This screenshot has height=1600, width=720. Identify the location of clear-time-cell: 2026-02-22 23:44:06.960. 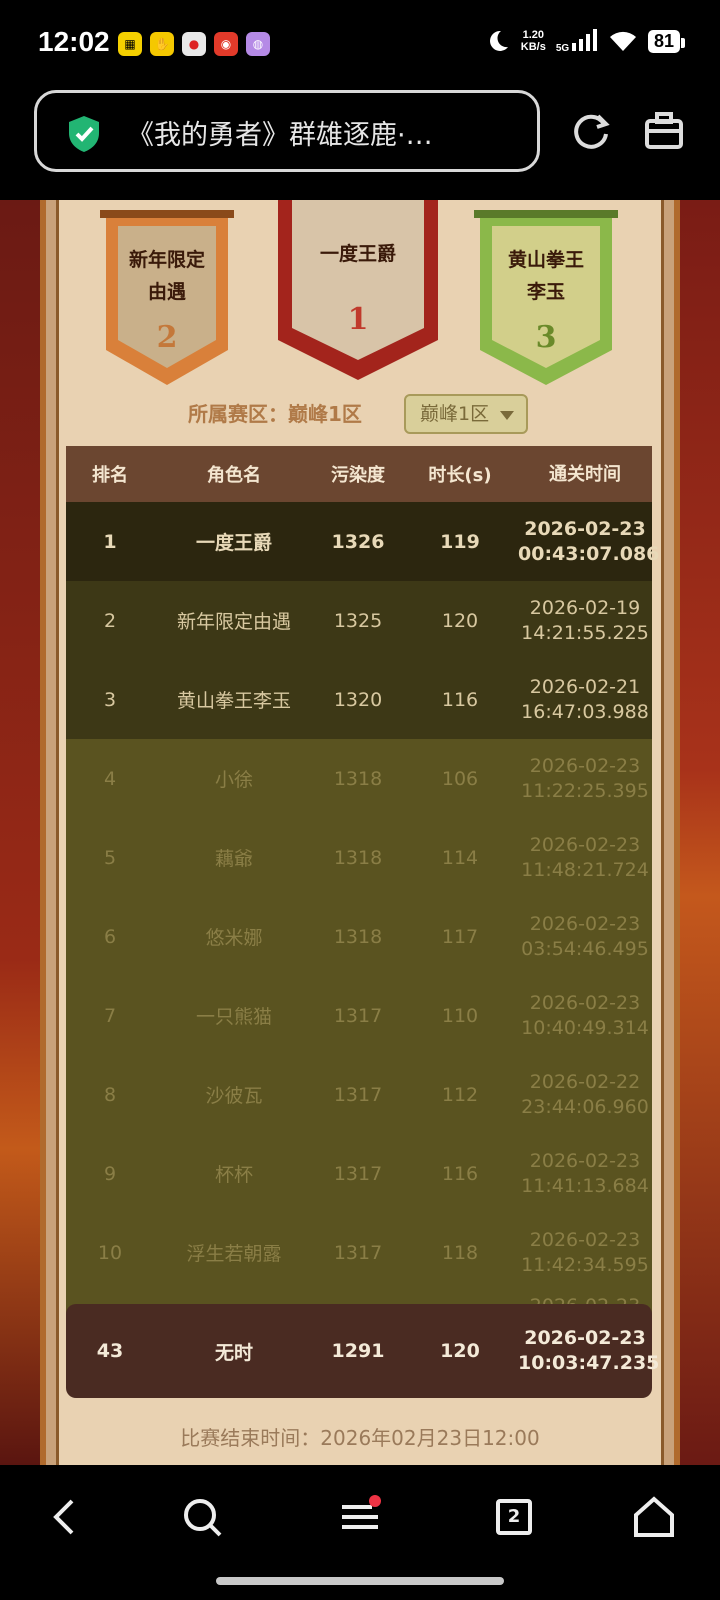
(585, 1094).